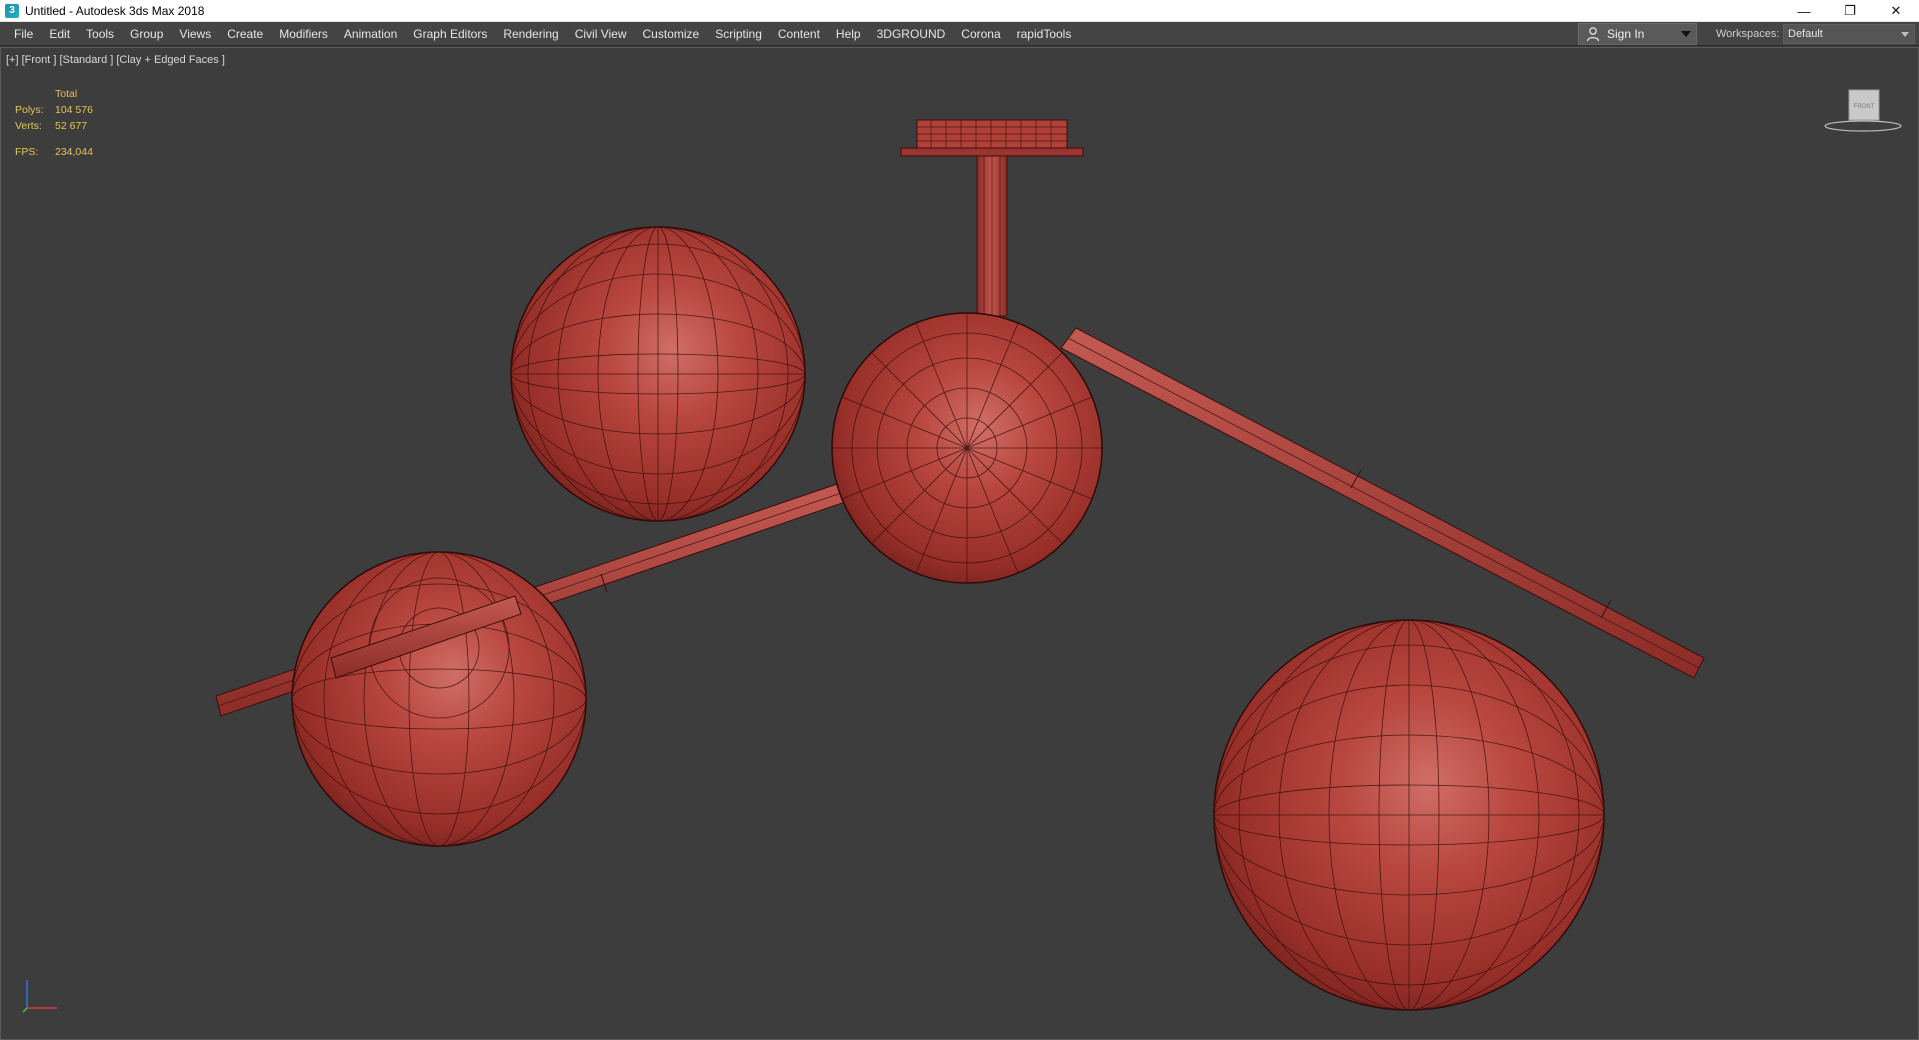  I want to click on menu-views: Views, so click(195, 34).